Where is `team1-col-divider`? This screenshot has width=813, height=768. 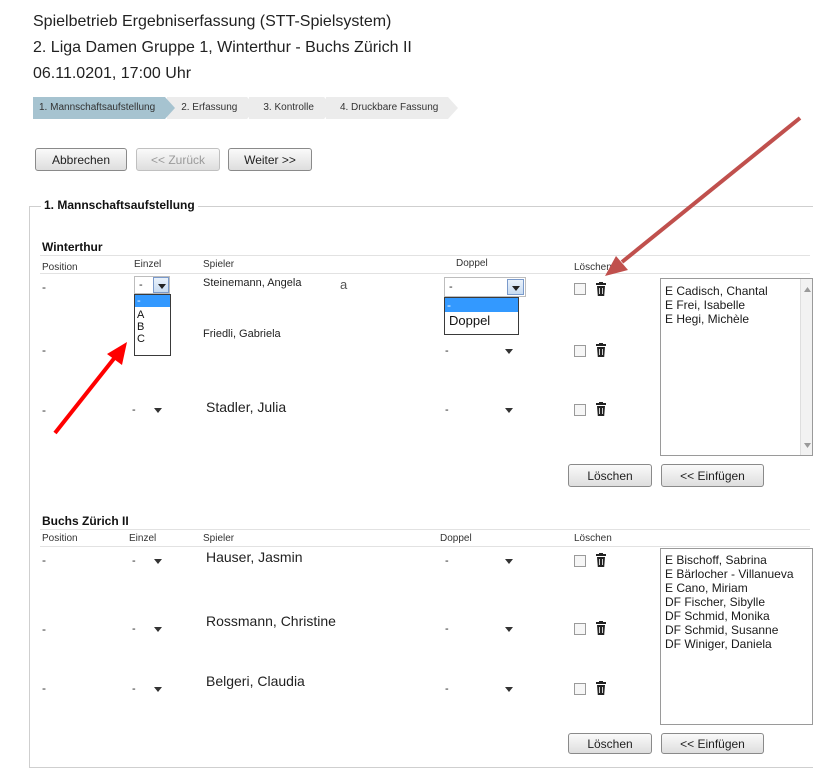 team1-col-divider is located at coordinates (425, 273).